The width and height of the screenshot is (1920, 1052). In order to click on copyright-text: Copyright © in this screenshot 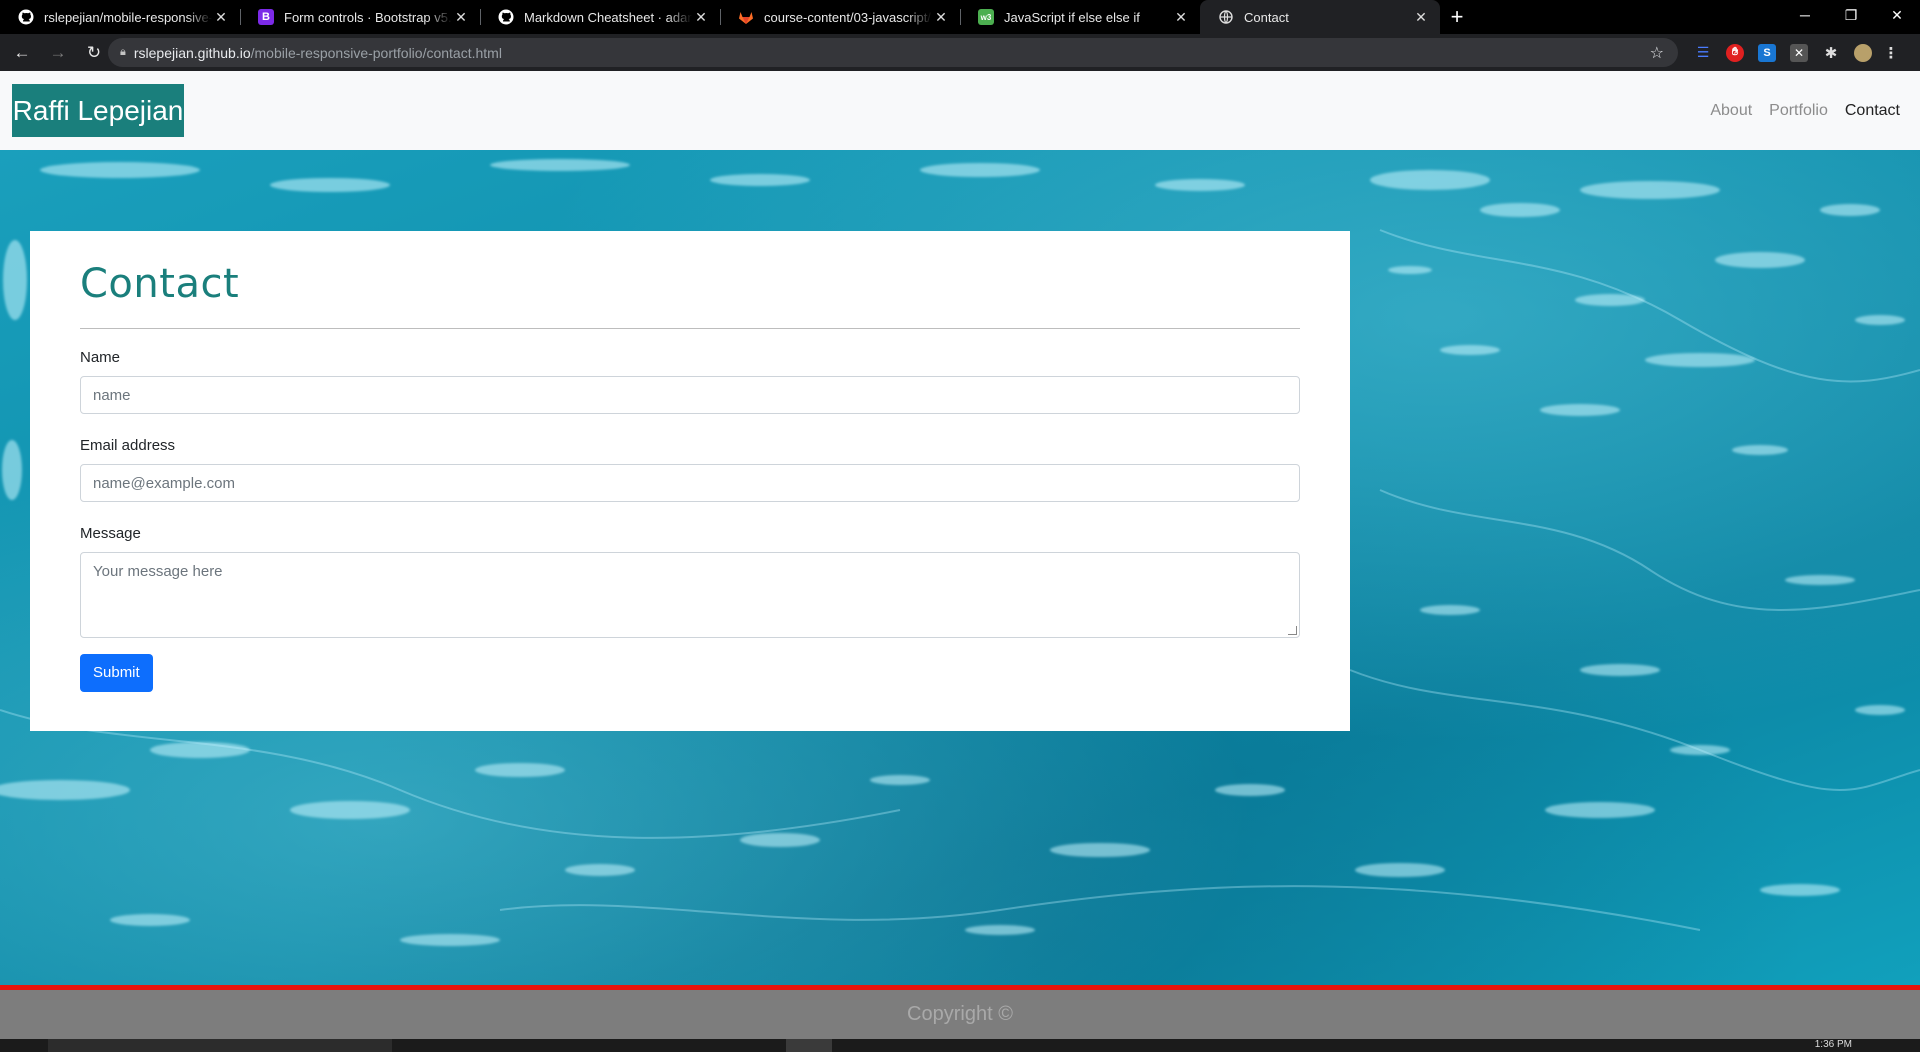, I will do `click(960, 1014)`.